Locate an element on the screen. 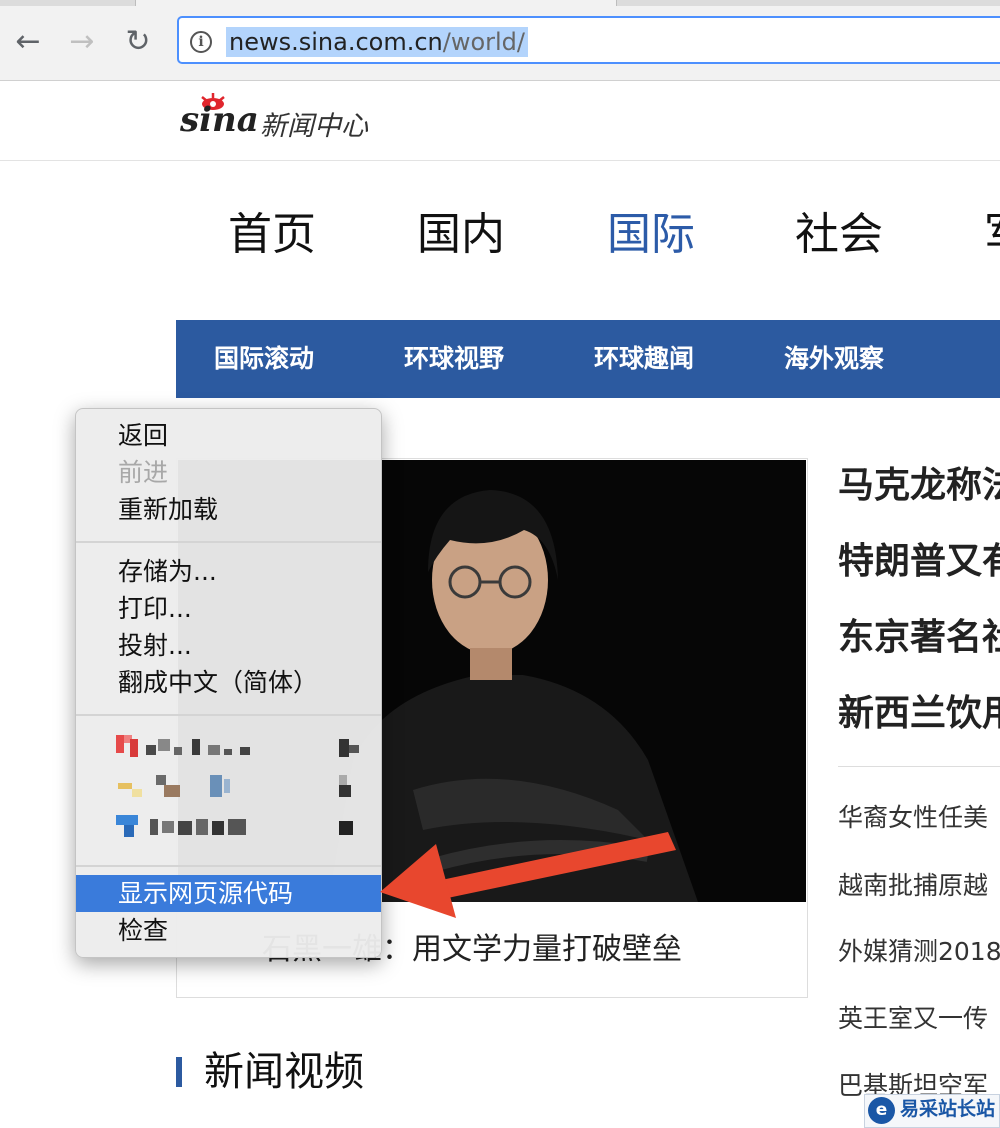 The width and height of the screenshot is (1000, 1128). back-arrow-icon: ← is located at coordinates (28, 42).